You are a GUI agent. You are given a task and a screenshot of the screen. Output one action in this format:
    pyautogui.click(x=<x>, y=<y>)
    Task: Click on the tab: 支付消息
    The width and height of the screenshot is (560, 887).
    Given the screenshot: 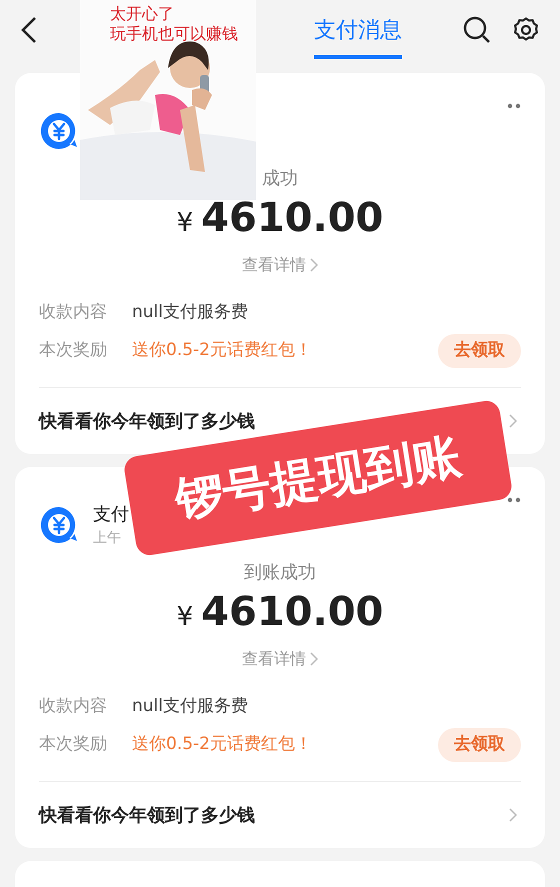 What is the action you would take?
    pyautogui.click(x=358, y=30)
    